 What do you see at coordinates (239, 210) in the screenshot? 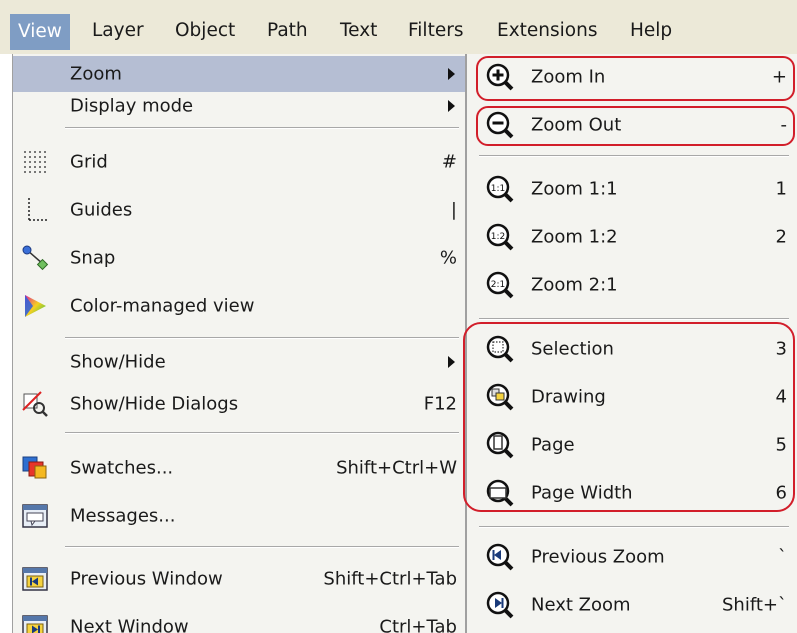
I see `menu-item-guides: Guides |` at bounding box center [239, 210].